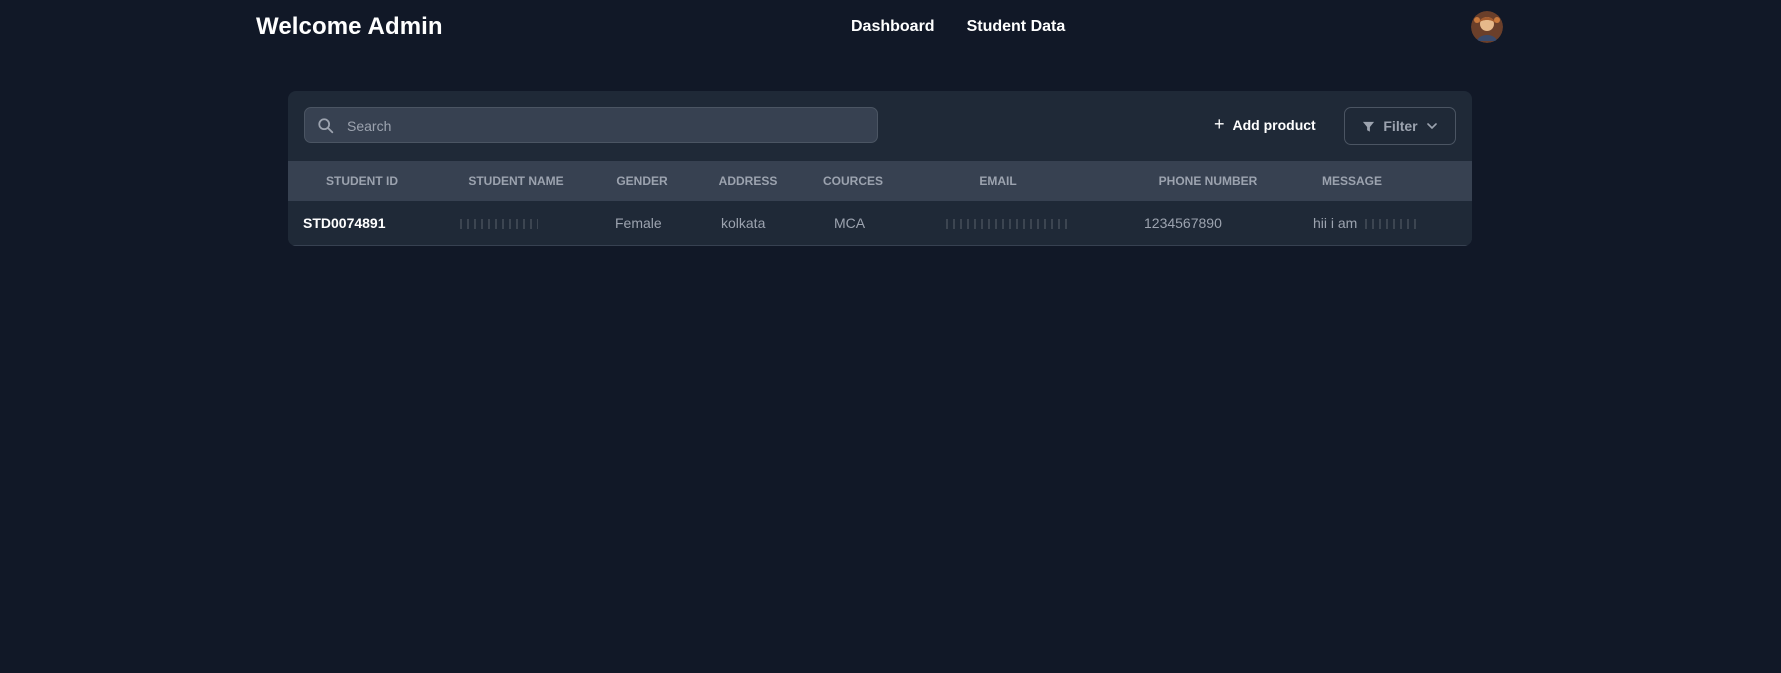  I want to click on add-product-button: + Add product, so click(1265, 125).